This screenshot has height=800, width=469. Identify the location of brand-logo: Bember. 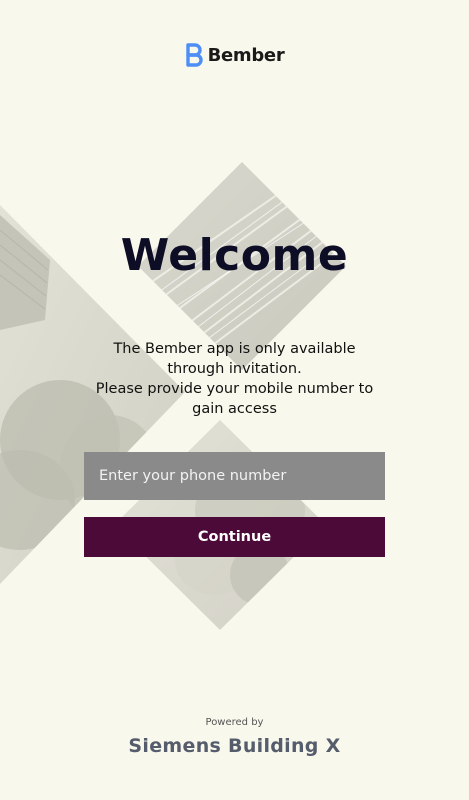
(234, 55).